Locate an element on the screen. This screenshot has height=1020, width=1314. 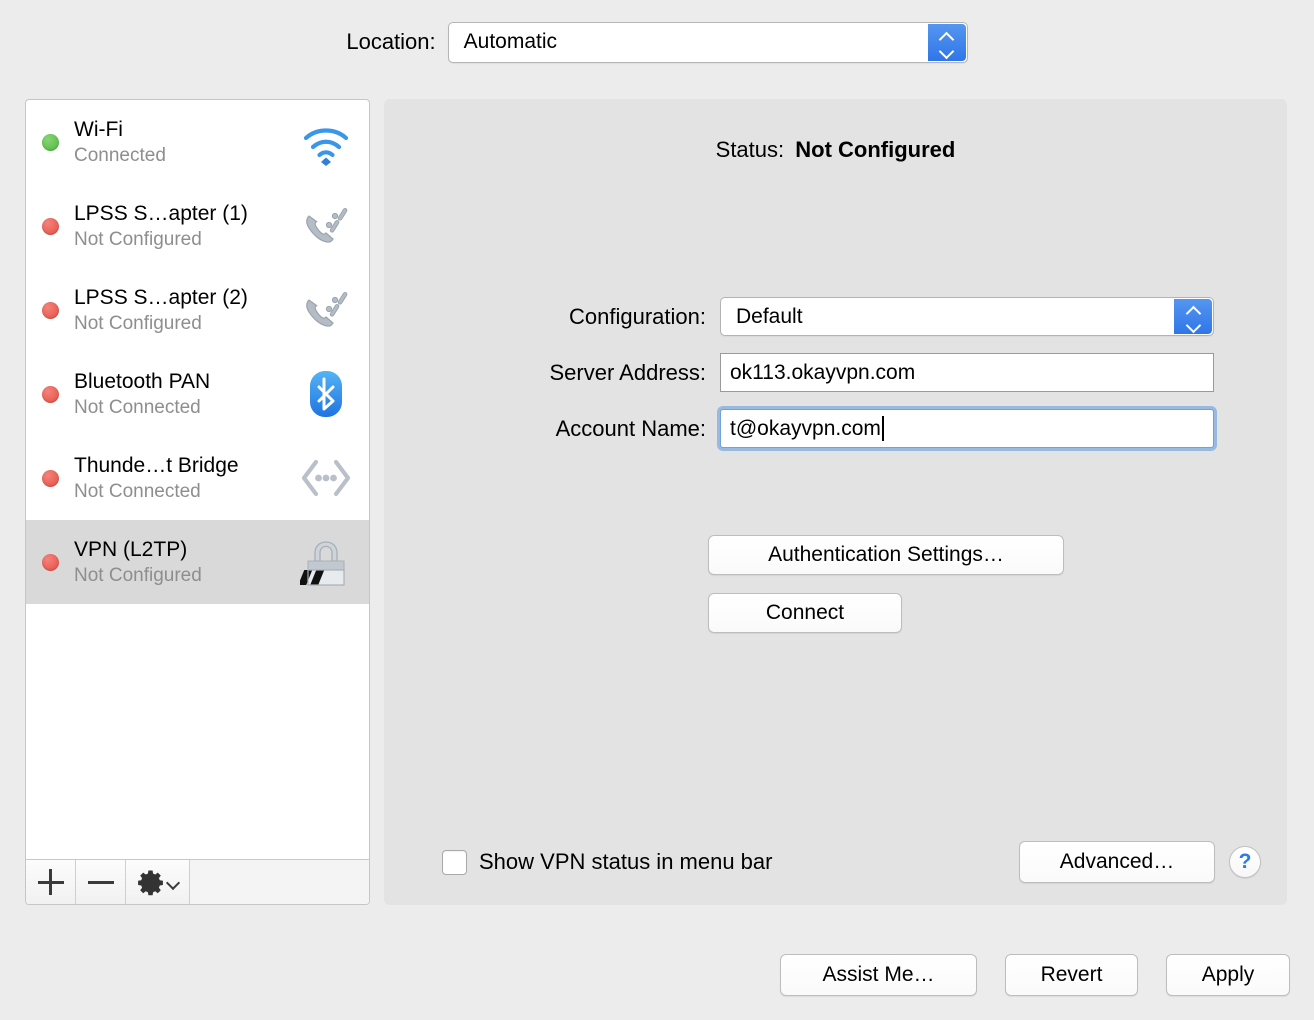
toolbar-filler is located at coordinates (279, 882).